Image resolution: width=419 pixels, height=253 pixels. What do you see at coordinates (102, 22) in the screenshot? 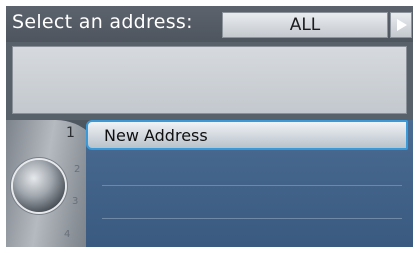
I see `page-title: Select an address:` at bounding box center [102, 22].